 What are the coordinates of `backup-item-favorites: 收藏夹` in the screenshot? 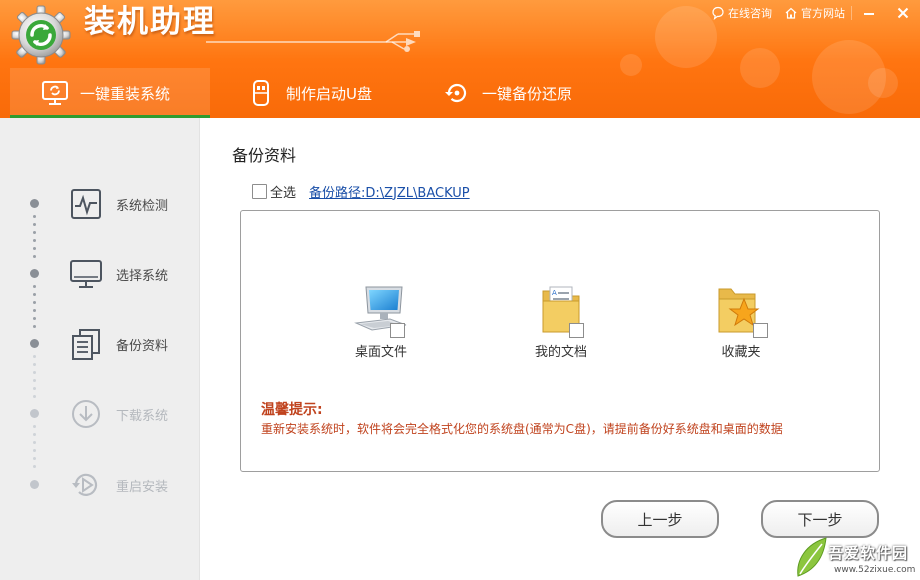 It's located at (741, 321).